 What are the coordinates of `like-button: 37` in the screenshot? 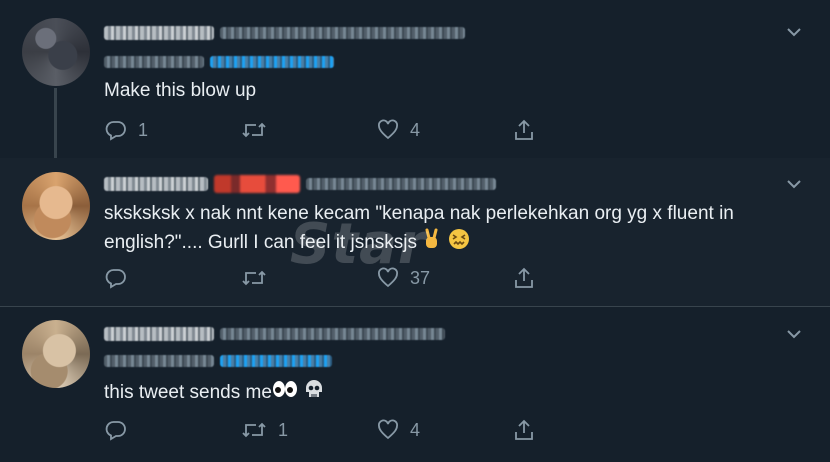 It's located at (403, 278).